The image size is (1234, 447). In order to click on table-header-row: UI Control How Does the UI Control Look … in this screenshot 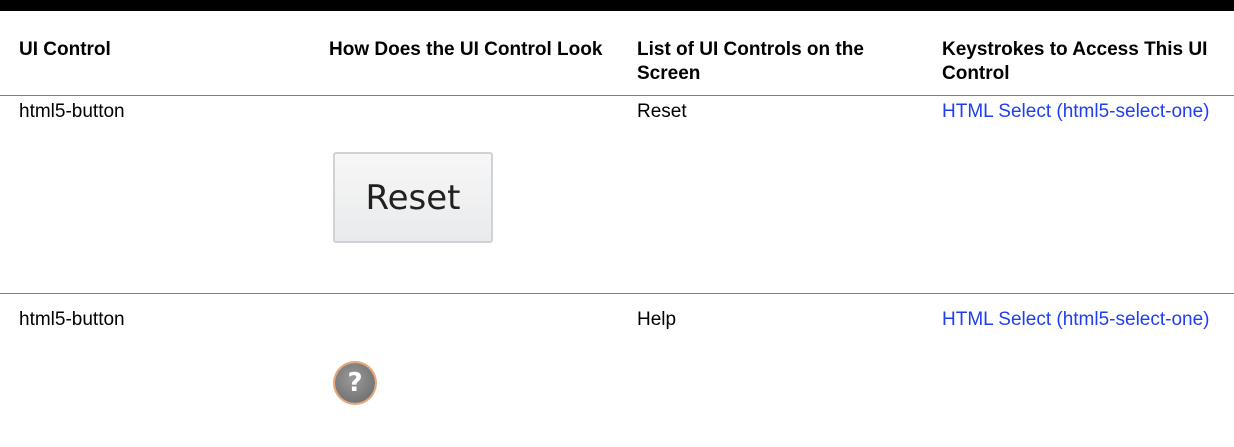, I will do `click(617, 64)`.